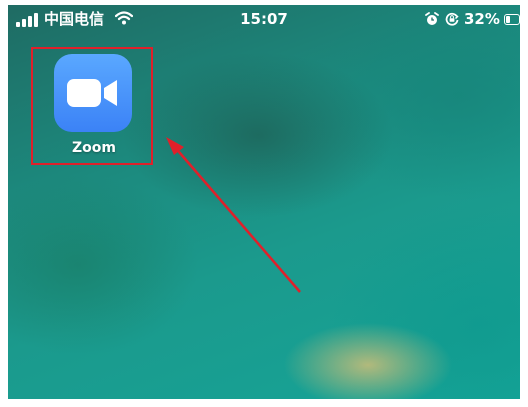  Describe the element at coordinates (233, 215) in the screenshot. I see `annotation-arrow` at that location.